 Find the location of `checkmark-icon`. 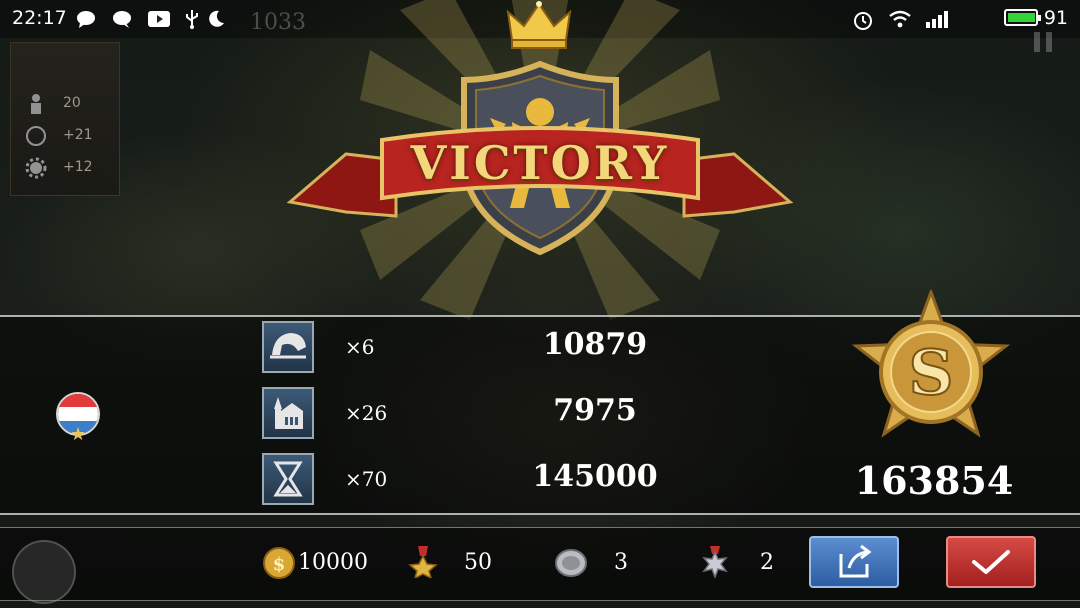

checkmark-icon is located at coordinates (991, 562).